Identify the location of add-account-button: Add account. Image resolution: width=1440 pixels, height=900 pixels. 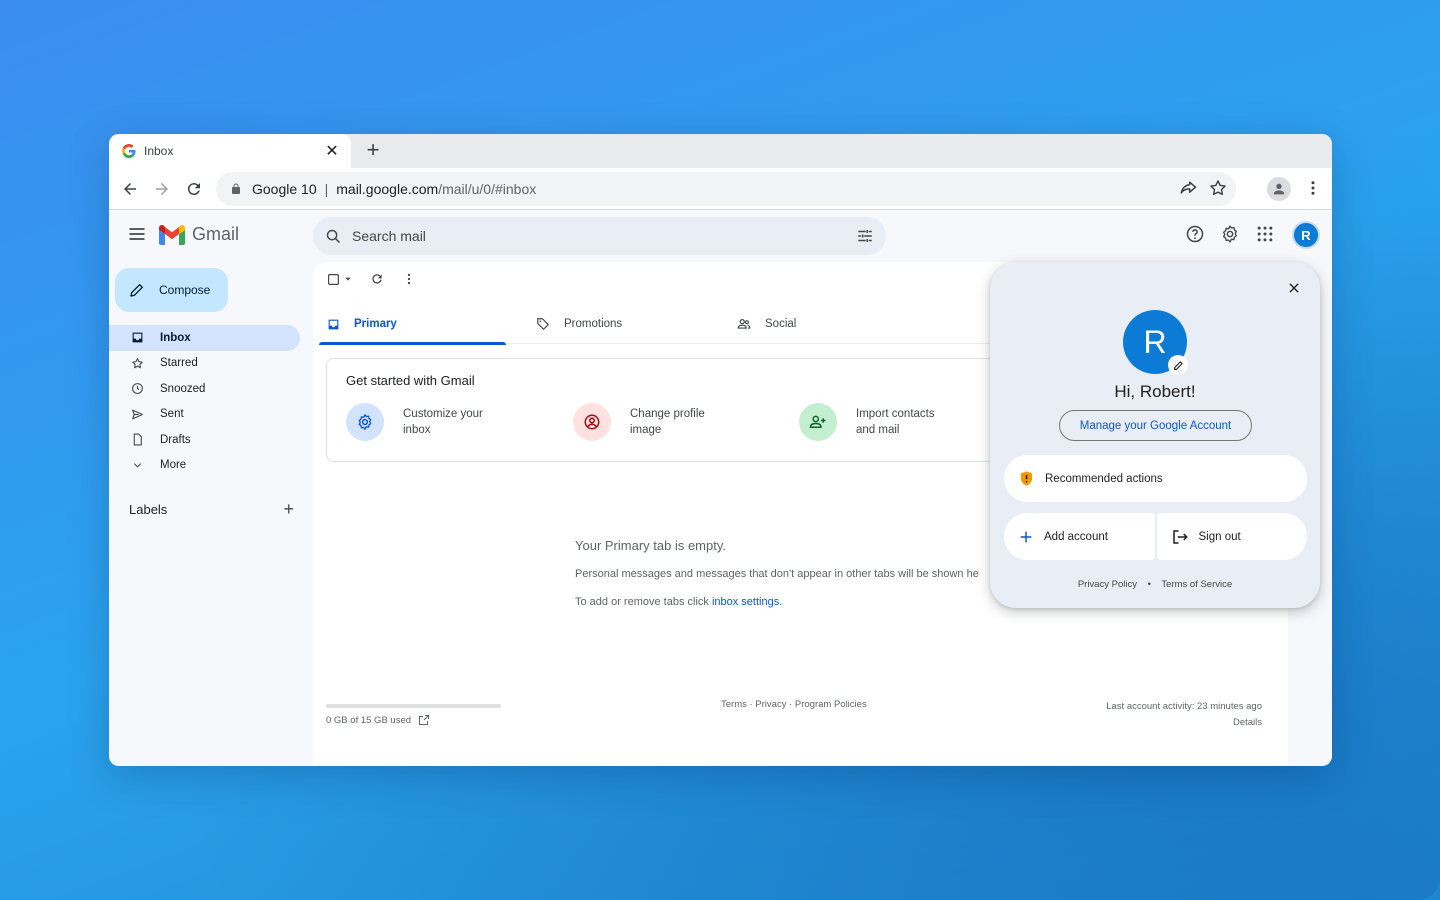
(1079, 536).